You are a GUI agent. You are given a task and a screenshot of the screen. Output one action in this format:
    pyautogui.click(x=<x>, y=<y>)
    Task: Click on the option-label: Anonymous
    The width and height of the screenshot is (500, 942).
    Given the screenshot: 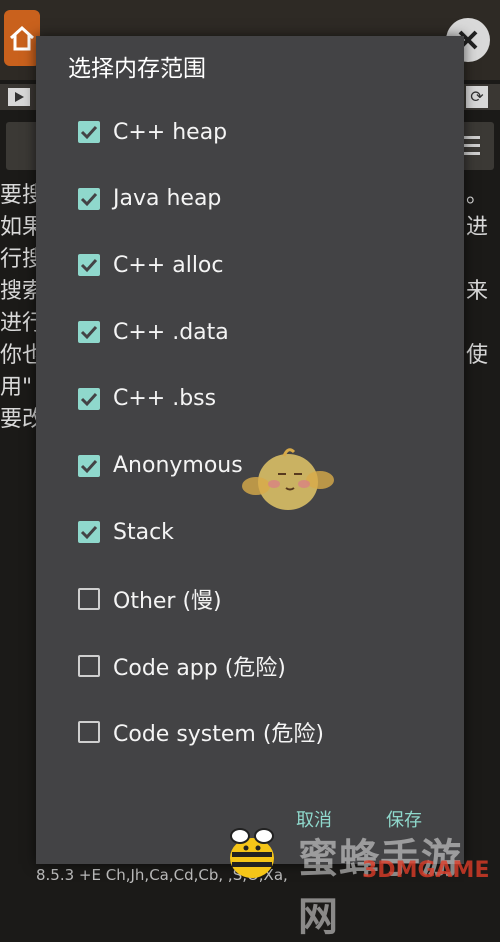 What is the action you would take?
    pyautogui.click(x=178, y=465)
    